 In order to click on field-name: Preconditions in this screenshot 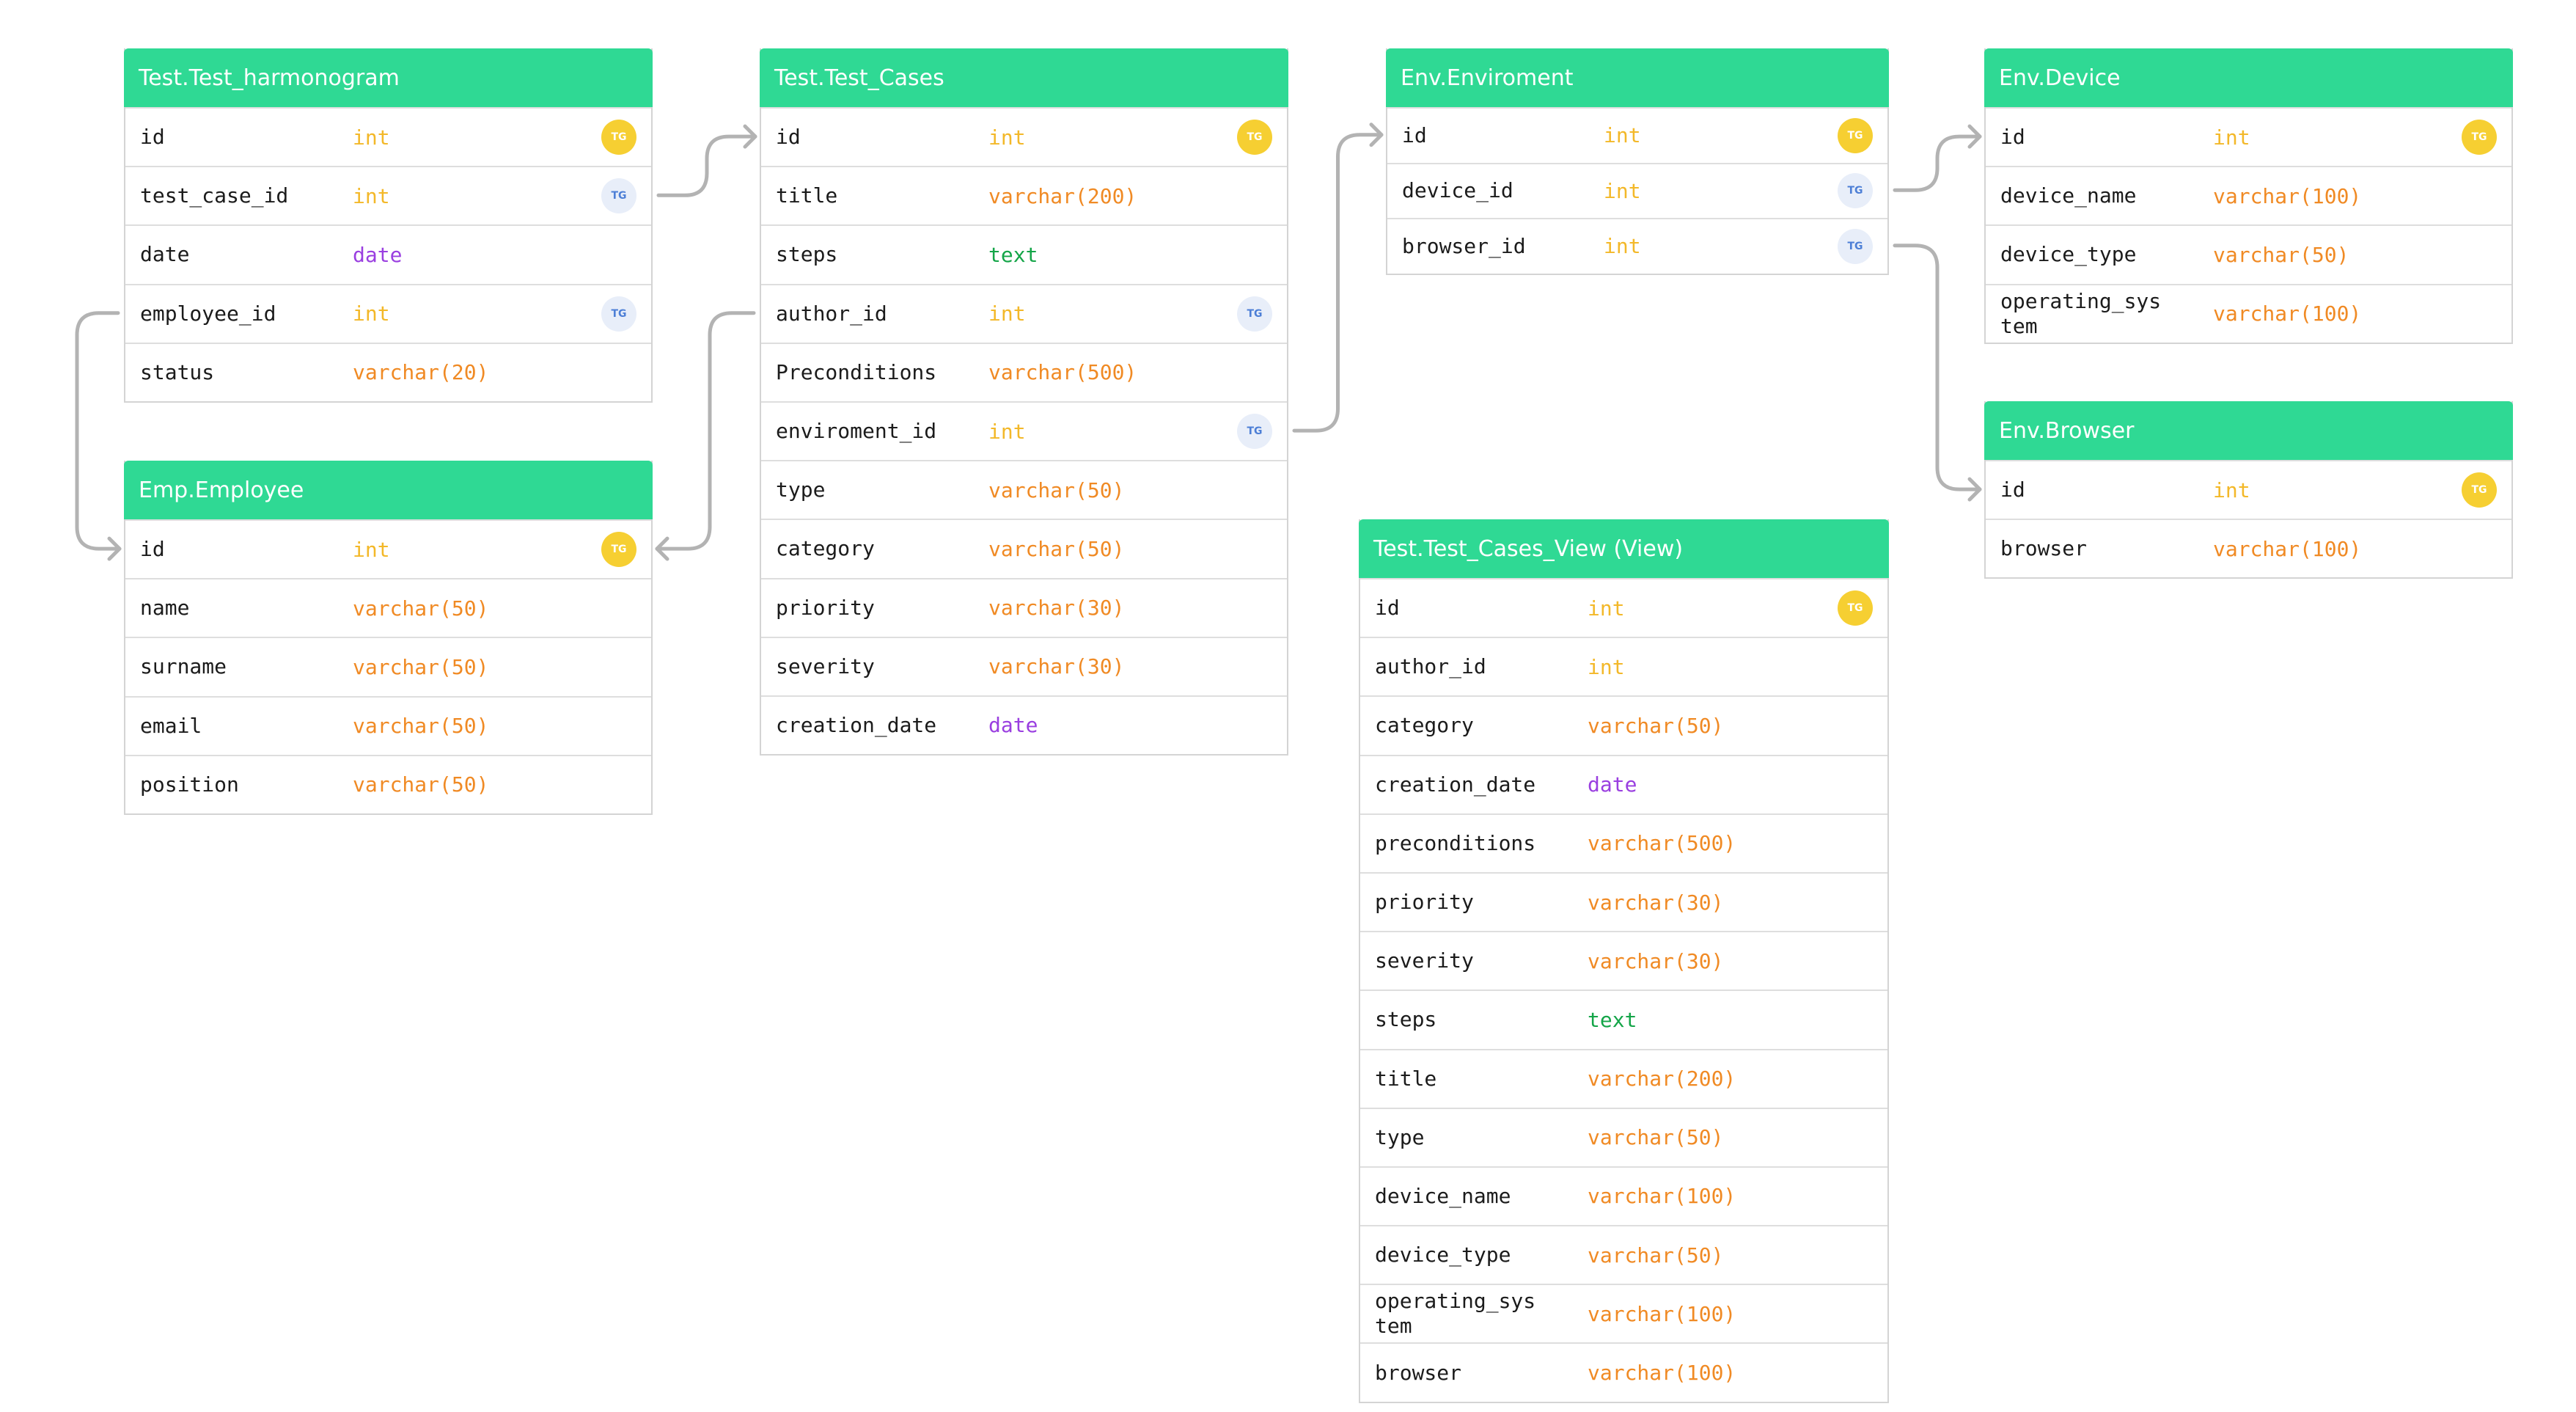, I will do `click(856, 371)`.